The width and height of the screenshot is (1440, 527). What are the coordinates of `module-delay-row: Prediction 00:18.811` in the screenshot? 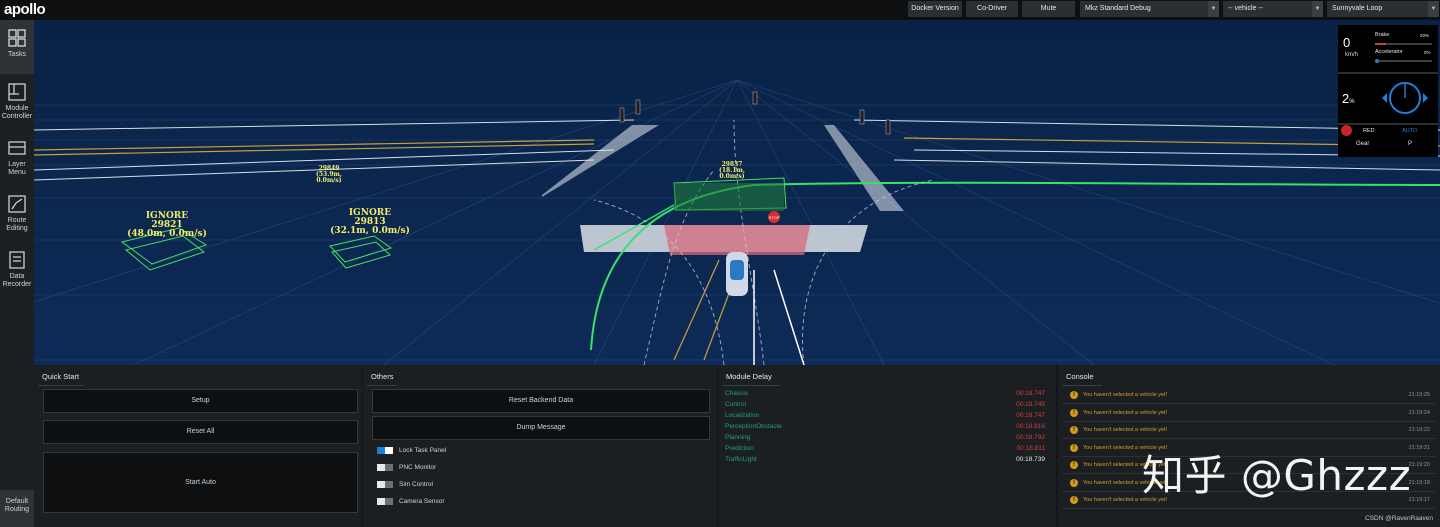 It's located at (885, 450).